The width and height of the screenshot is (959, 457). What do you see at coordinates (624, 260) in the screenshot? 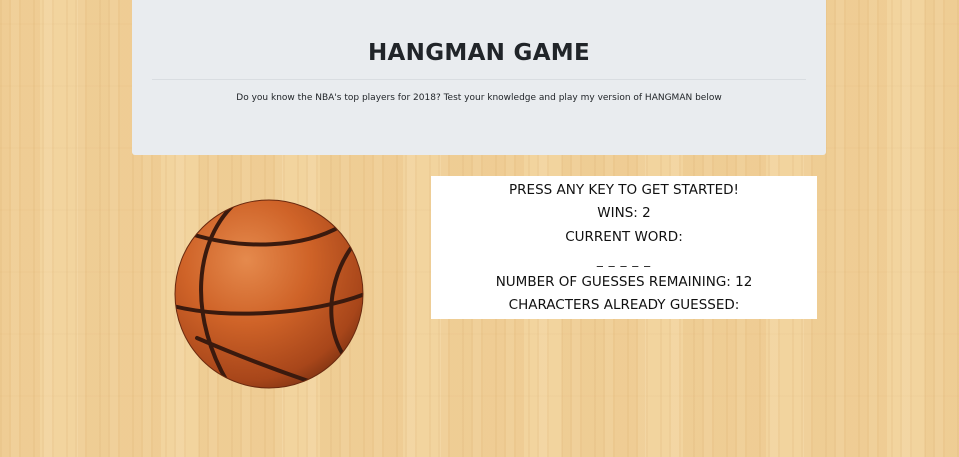
I see `current-word-blanks: _ _ _ _ _` at bounding box center [624, 260].